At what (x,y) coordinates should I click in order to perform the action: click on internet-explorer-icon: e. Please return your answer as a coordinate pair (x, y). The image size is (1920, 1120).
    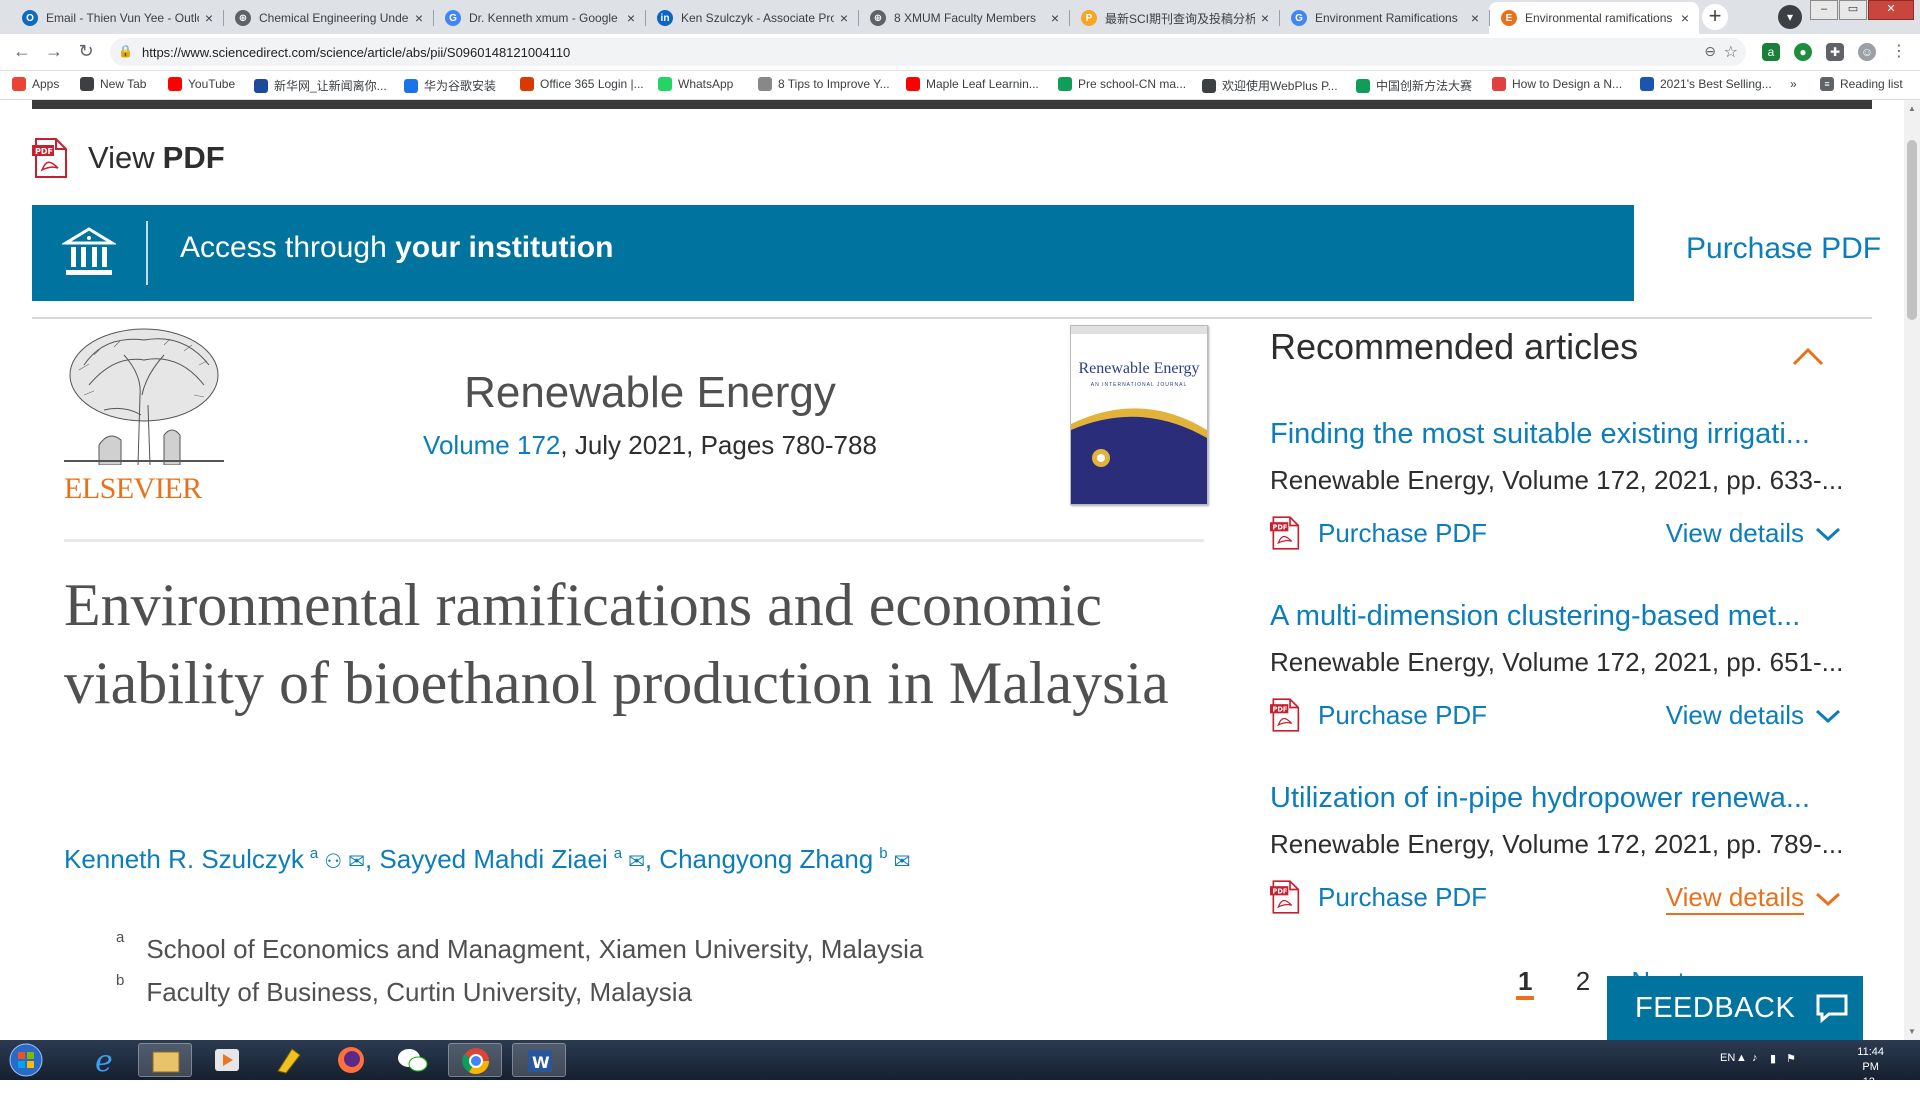
    Looking at the image, I should click on (105, 1061).